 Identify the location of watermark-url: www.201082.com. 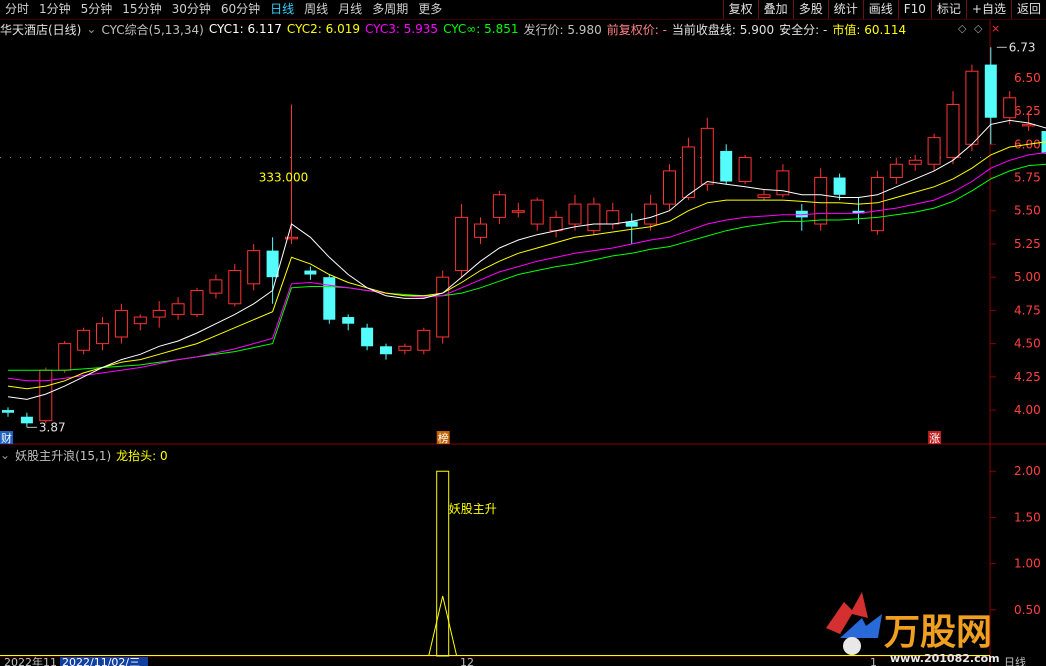
(945, 658).